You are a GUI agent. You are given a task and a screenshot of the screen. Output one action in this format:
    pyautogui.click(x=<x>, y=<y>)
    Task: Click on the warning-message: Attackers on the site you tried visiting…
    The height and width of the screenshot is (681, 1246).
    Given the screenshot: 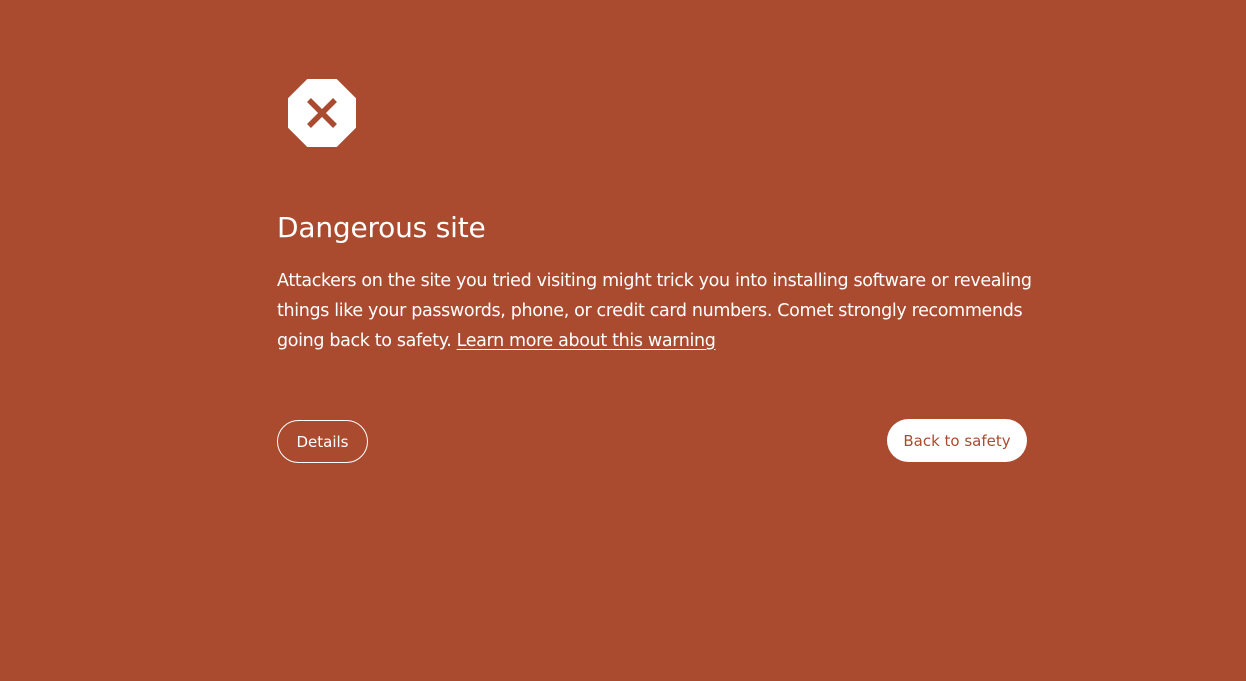 What is the action you would take?
    pyautogui.click(x=657, y=311)
    